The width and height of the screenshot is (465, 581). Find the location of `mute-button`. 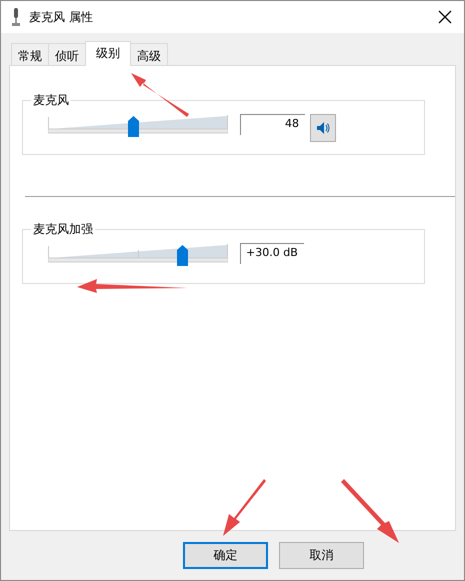

mute-button is located at coordinates (323, 128).